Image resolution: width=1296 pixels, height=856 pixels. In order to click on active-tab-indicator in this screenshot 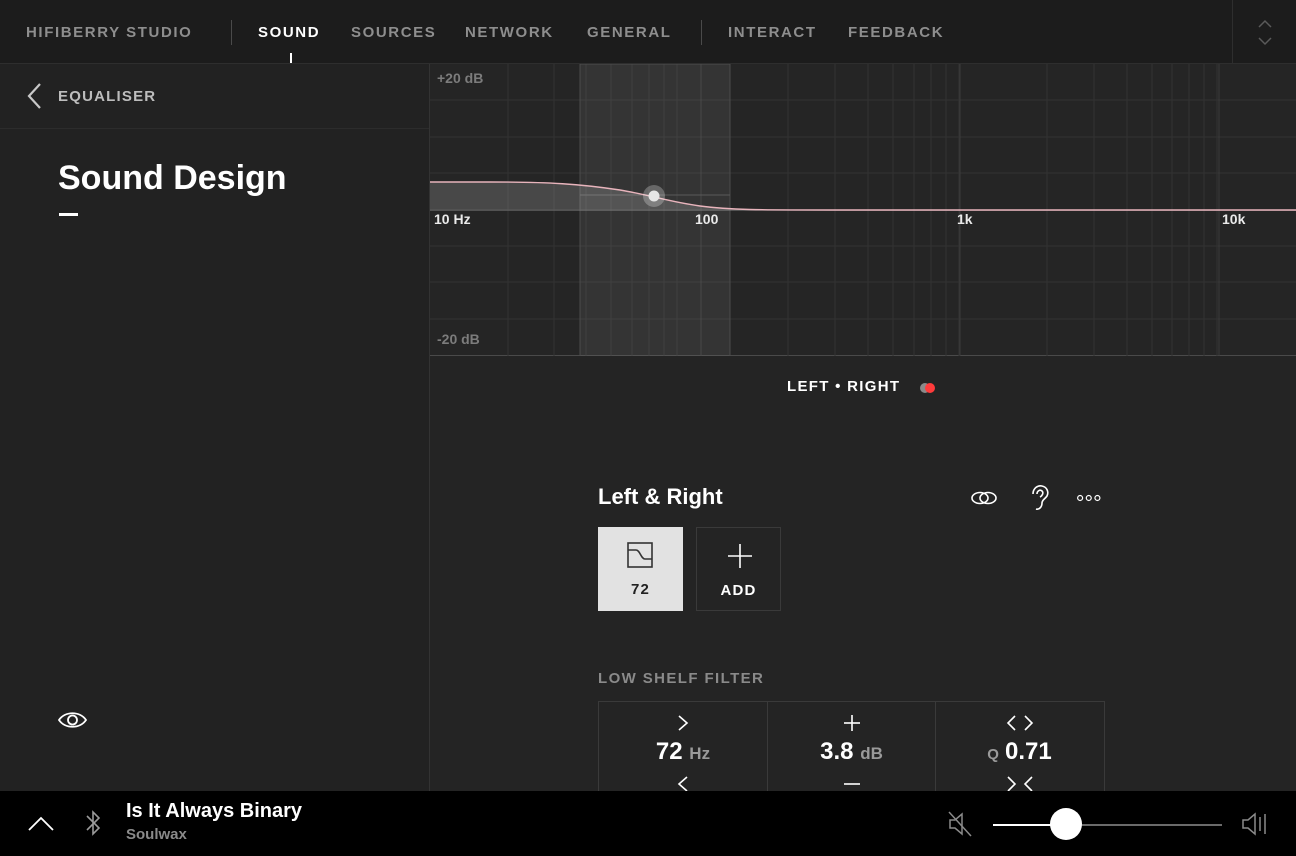, I will do `click(291, 58)`.